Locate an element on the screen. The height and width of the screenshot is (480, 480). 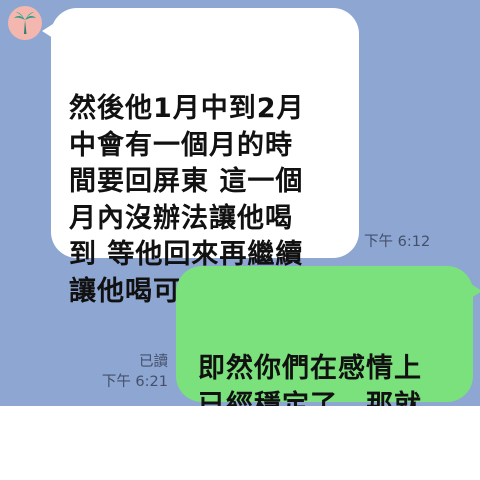
incoming-bubble-tail is located at coordinates (49, 31).